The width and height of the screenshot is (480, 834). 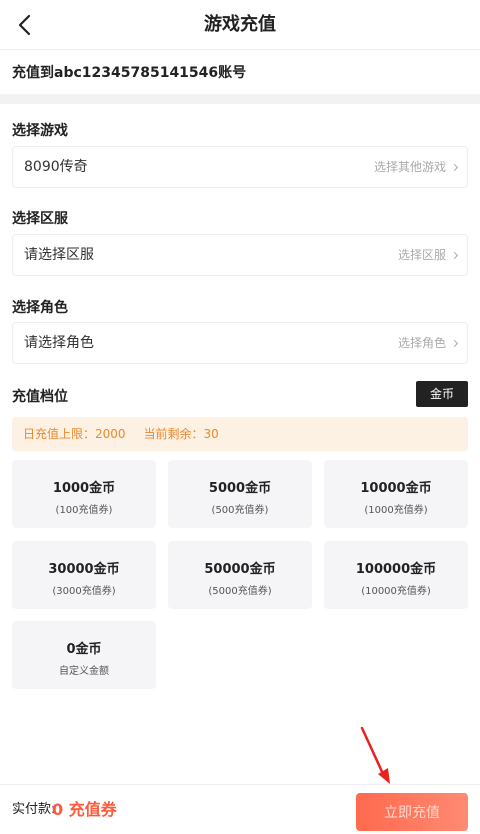 What do you see at coordinates (84, 671) in the screenshot?
I see `tier-custom-label: 自定义金额` at bounding box center [84, 671].